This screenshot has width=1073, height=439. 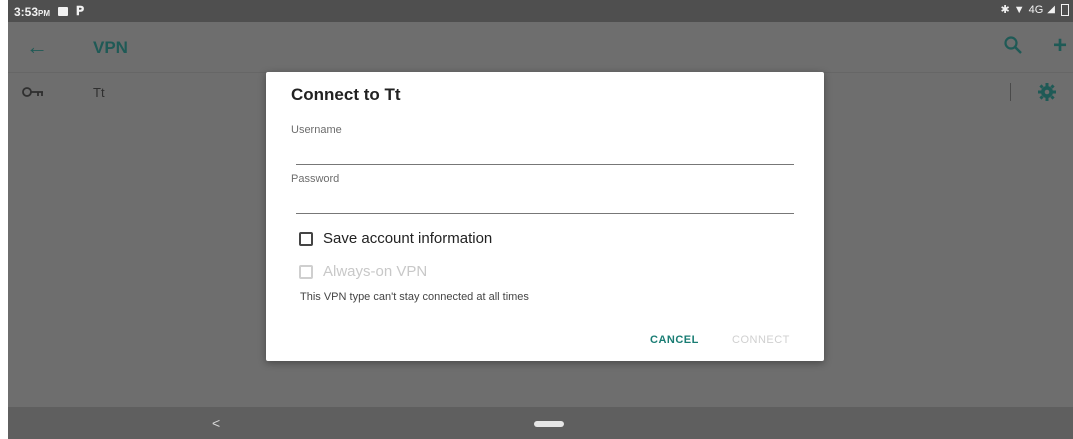 What do you see at coordinates (1010, 92) in the screenshot?
I see `divider` at bounding box center [1010, 92].